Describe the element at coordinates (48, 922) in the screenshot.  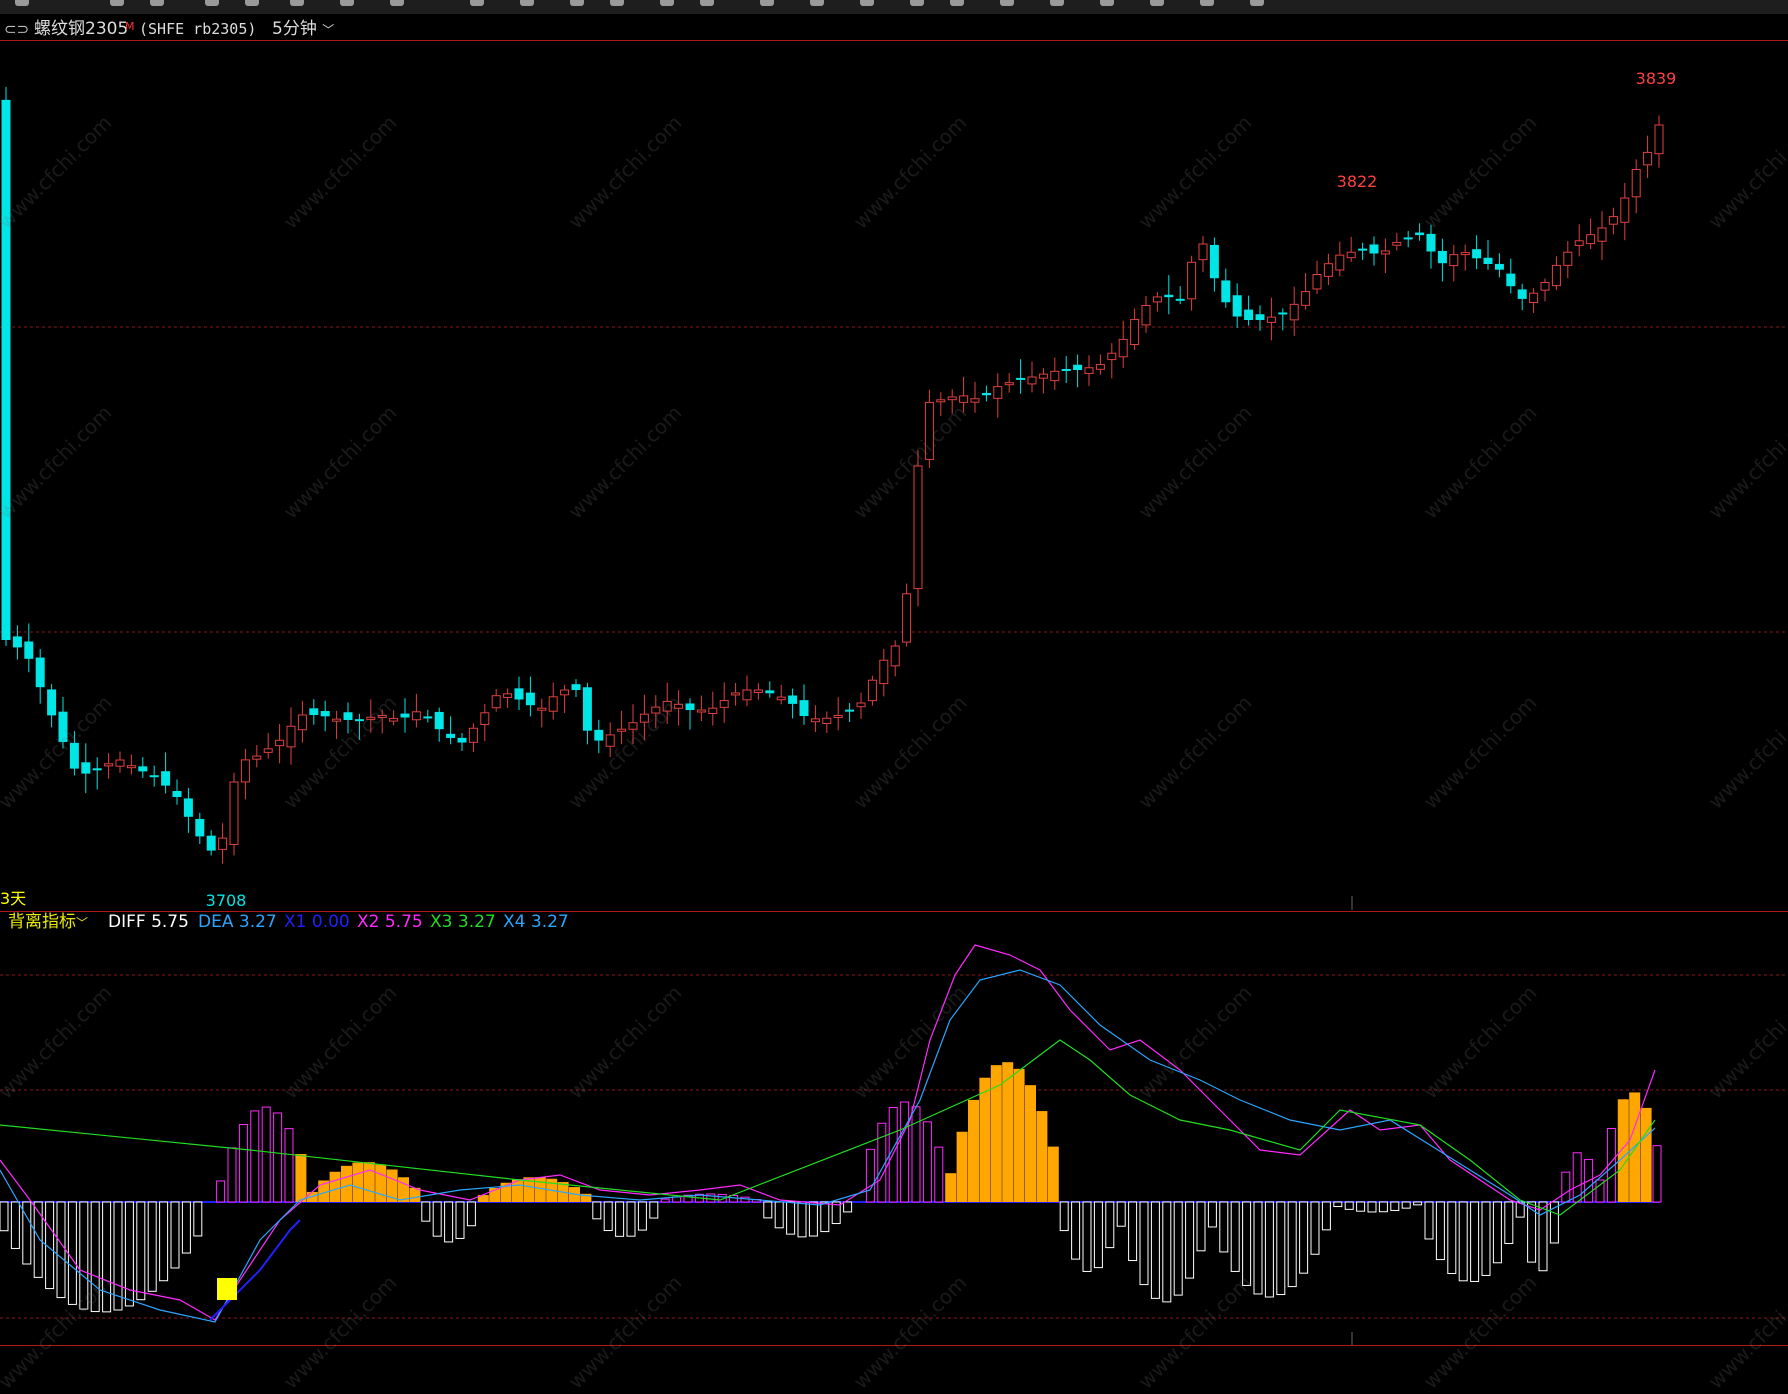
I see `indicator-name: 背离指标﹀` at that location.